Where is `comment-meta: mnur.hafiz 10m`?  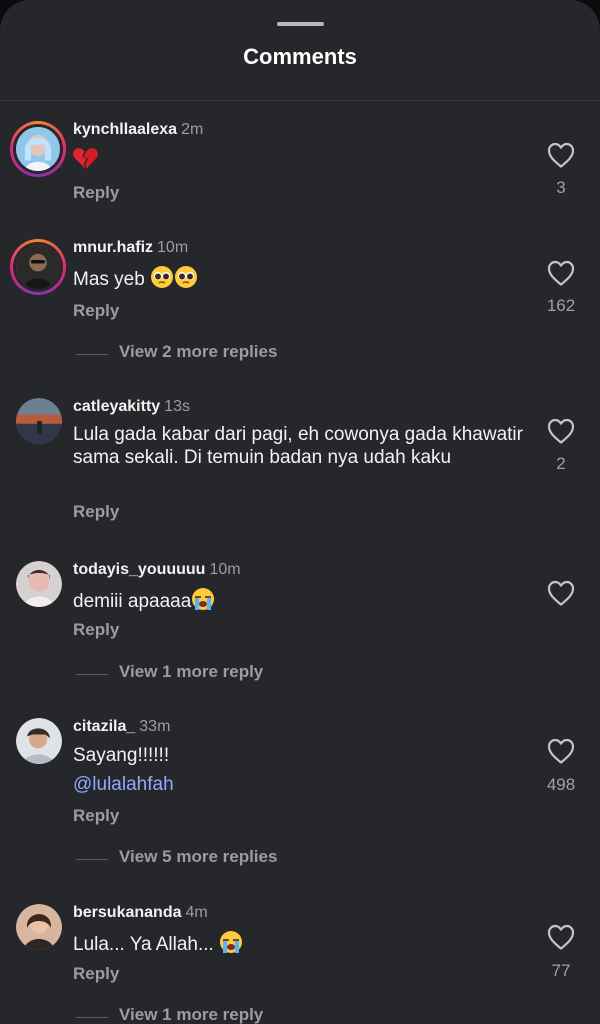
comment-meta: mnur.hafiz 10m is located at coordinates (130, 248).